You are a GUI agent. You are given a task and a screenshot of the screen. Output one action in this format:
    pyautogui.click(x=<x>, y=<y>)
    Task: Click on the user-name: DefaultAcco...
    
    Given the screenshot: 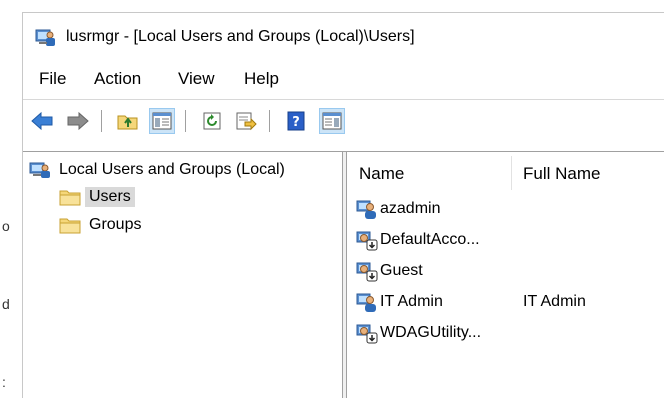 What is the action you would take?
    pyautogui.click(x=430, y=239)
    